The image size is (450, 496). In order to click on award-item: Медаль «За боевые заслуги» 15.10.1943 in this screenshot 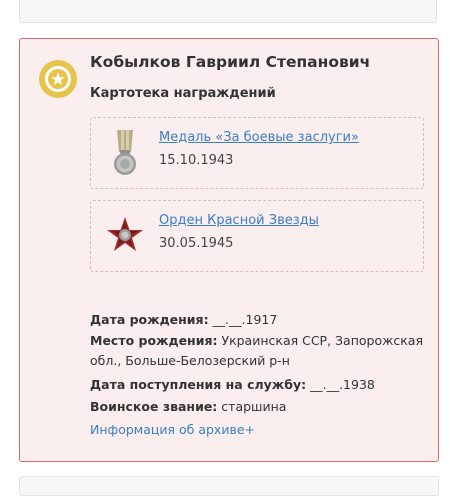, I will do `click(257, 153)`.